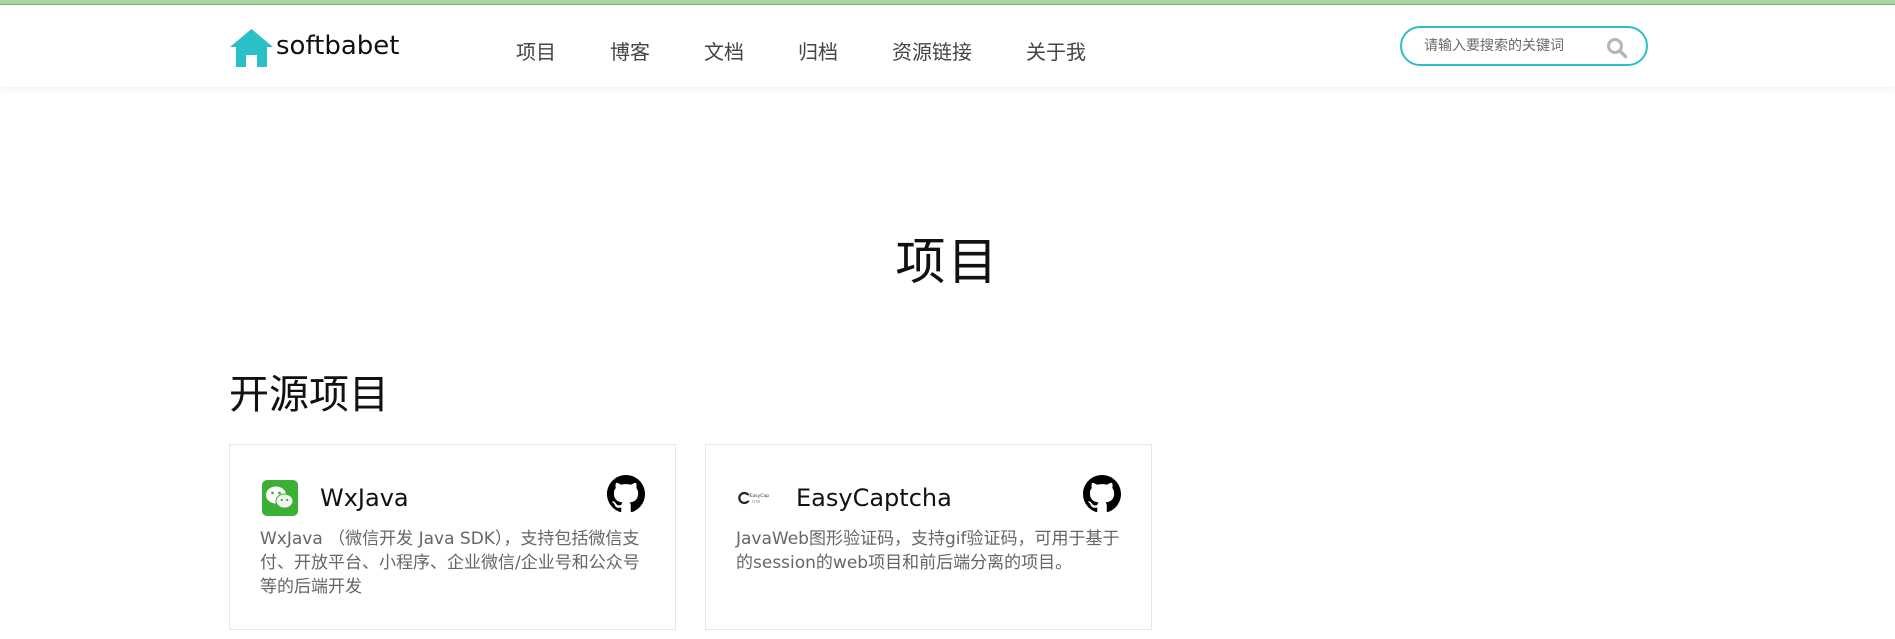  I want to click on wechat-logo-icon, so click(280, 498).